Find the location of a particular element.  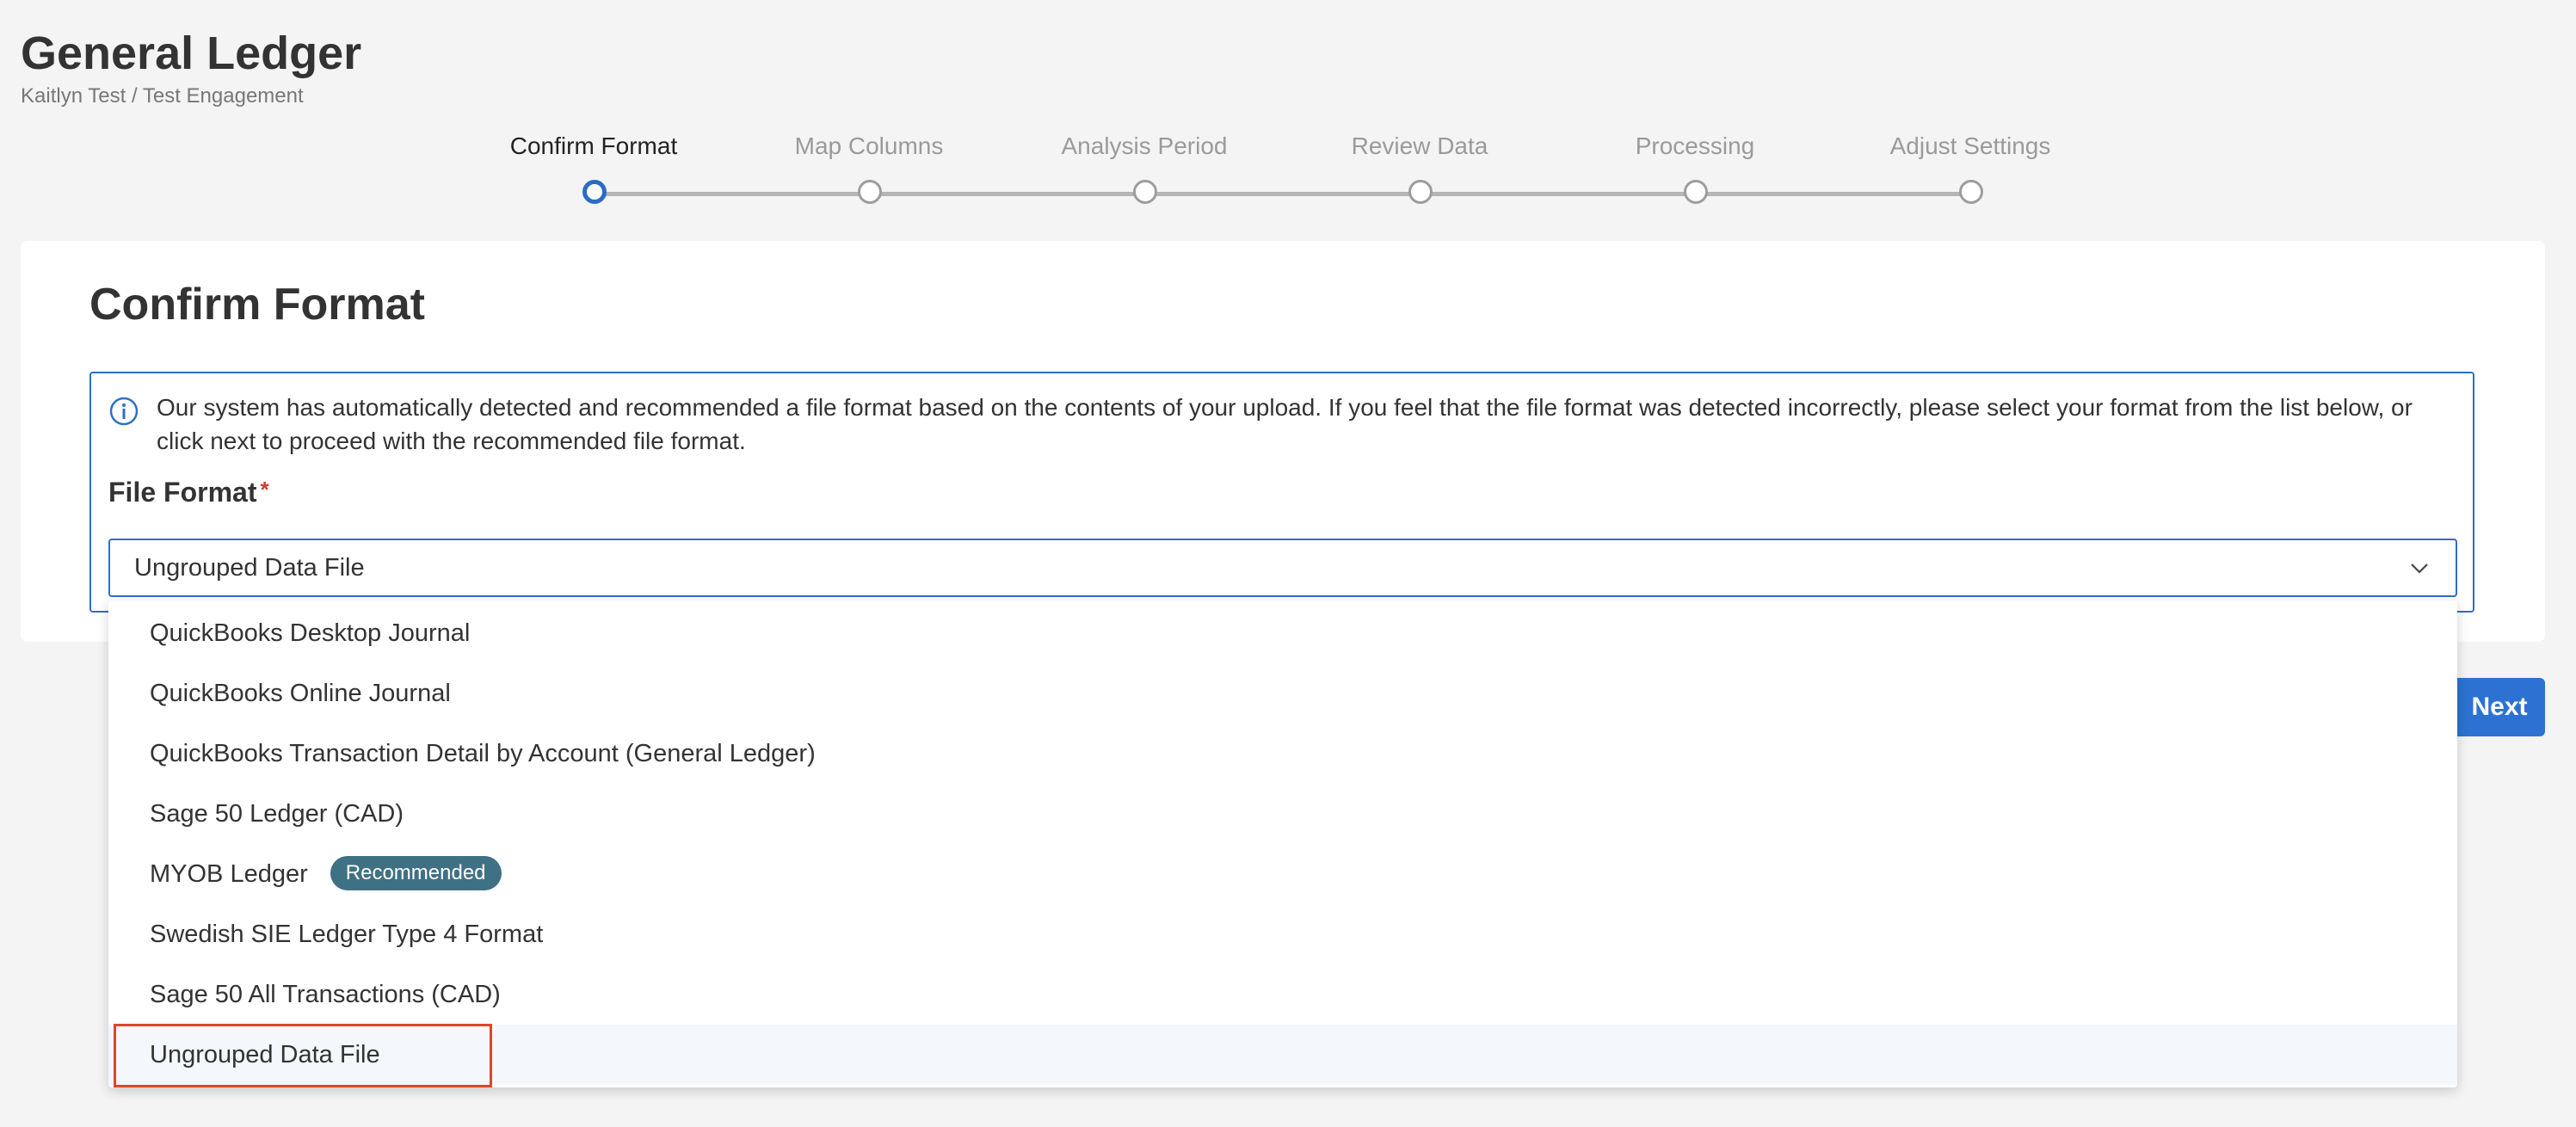

step-label: Map Columns is located at coordinates (869, 145).